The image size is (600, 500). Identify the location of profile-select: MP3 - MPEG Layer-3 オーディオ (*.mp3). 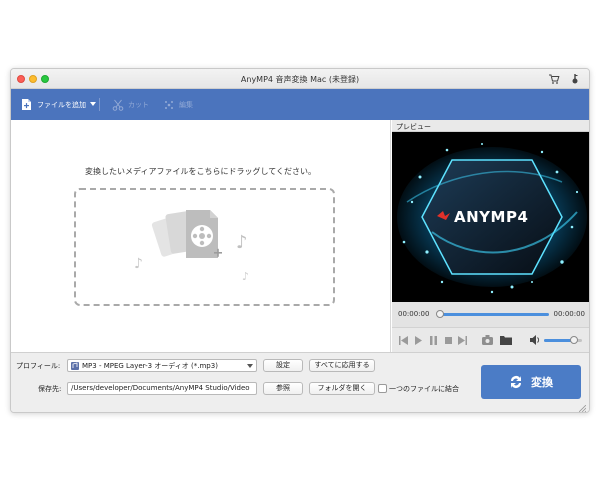
(162, 365).